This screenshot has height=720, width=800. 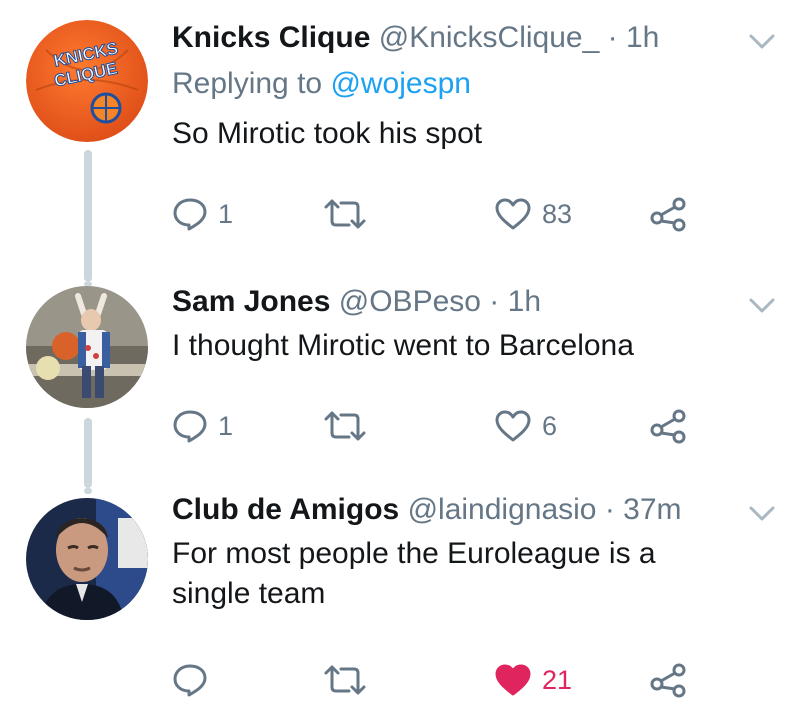 I want to click on tweet-header: Knicks Clique @KnicksClique_ · 1h, so click(x=415, y=38).